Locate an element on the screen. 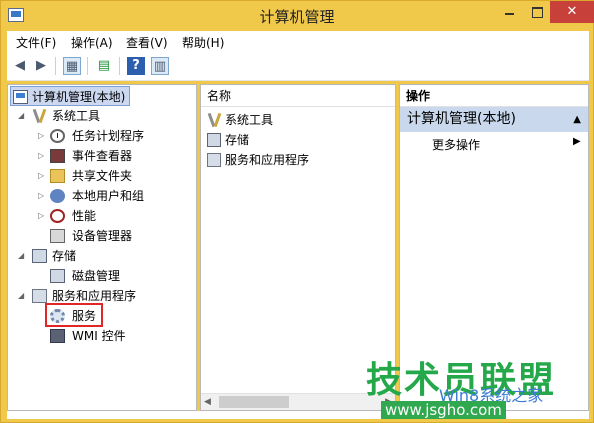 The image size is (594, 423). task-scheduler-icon is located at coordinates (57, 136).